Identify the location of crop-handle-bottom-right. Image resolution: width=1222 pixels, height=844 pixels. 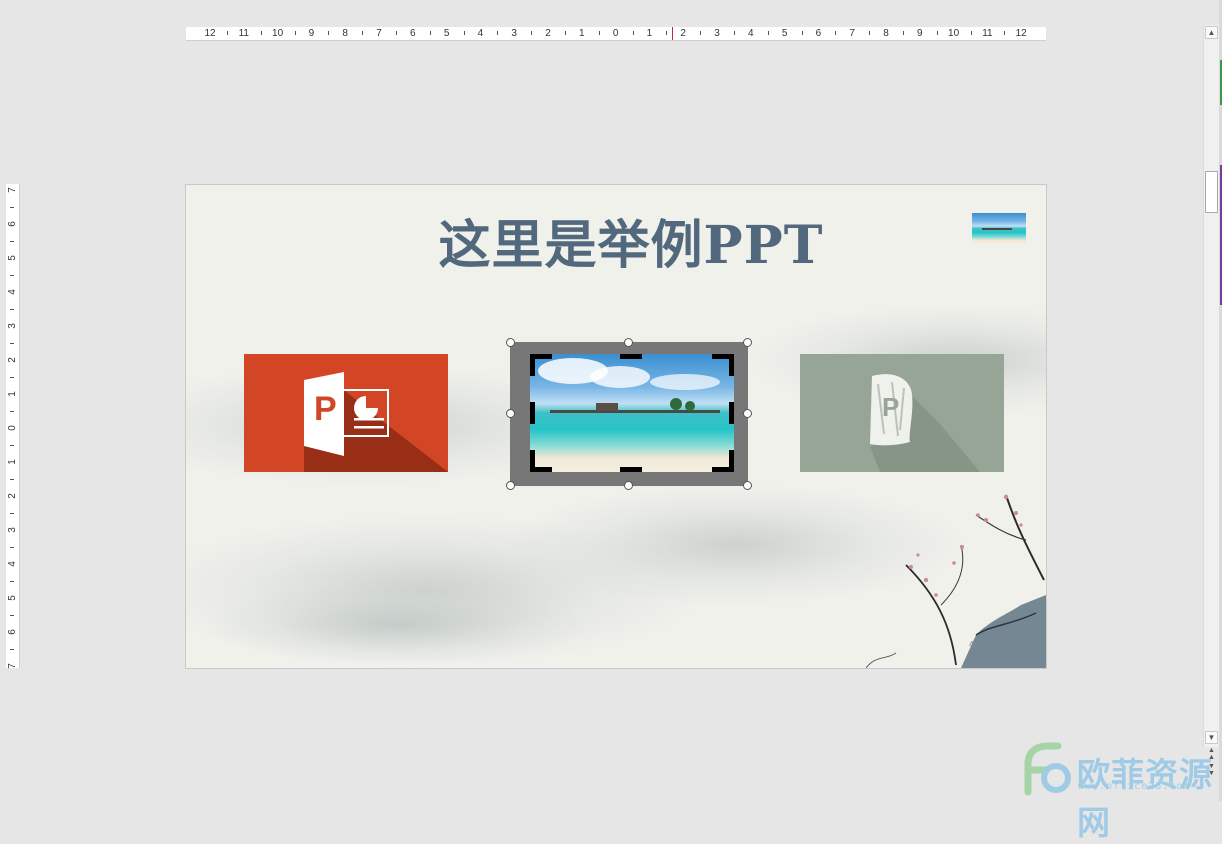
(731, 461).